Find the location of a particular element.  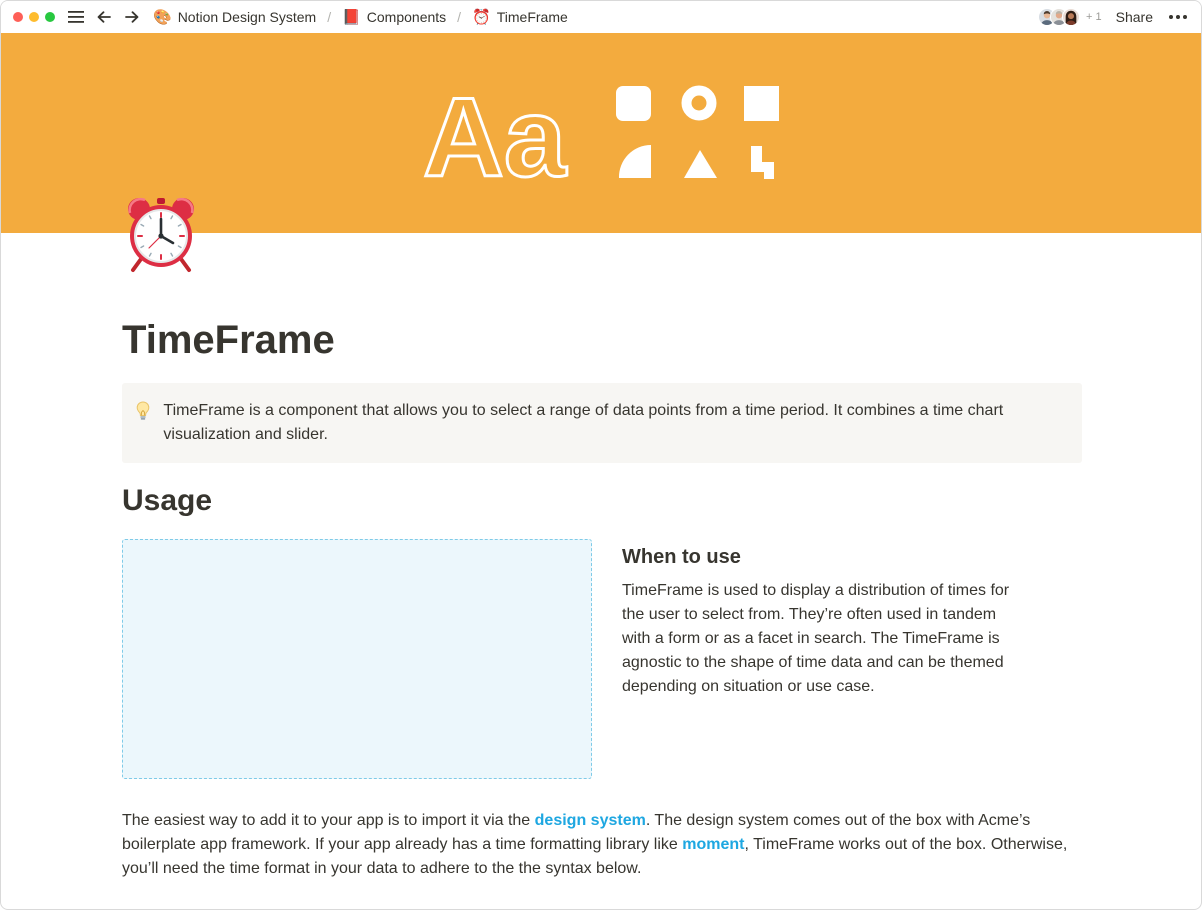

window-controls is located at coordinates (34, 17).